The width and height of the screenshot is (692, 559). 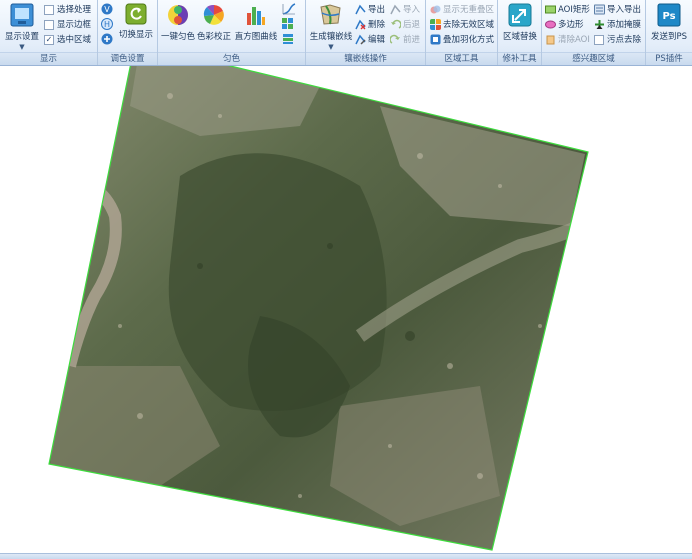 I want to click on show-no-overlap-button: 显示无重叠区, so click(x=462, y=10).